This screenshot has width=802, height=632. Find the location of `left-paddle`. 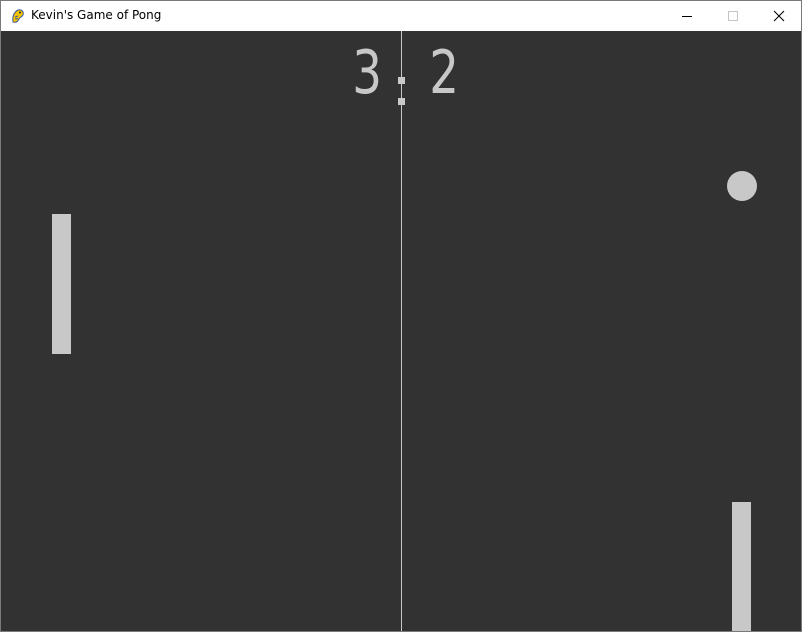

left-paddle is located at coordinates (61, 284).